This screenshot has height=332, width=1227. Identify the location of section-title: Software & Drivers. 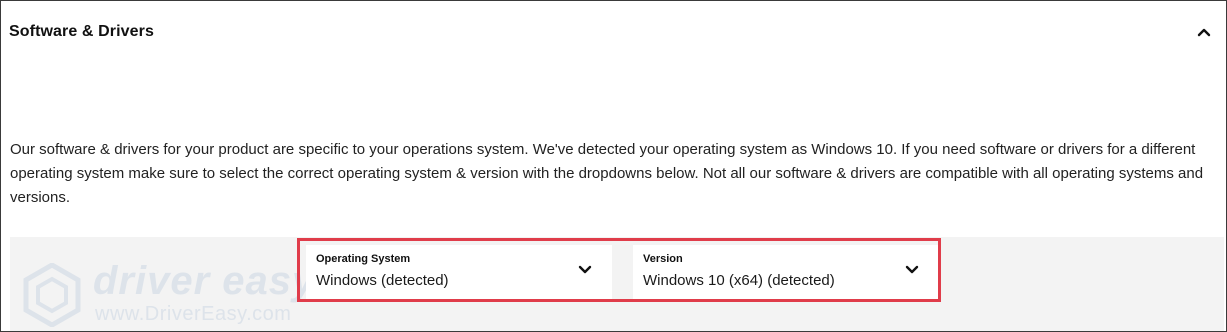
(81, 31).